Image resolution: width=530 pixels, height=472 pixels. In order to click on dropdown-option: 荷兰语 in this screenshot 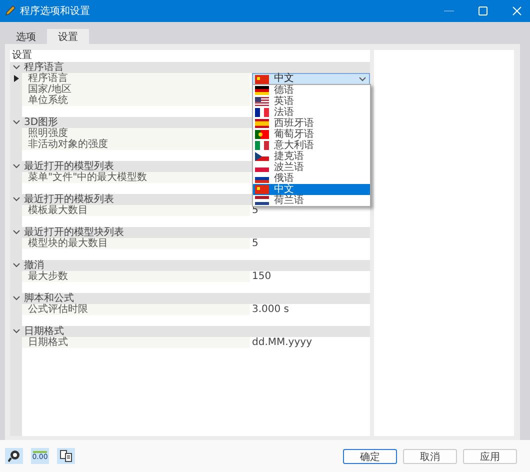, I will do `click(311, 200)`.